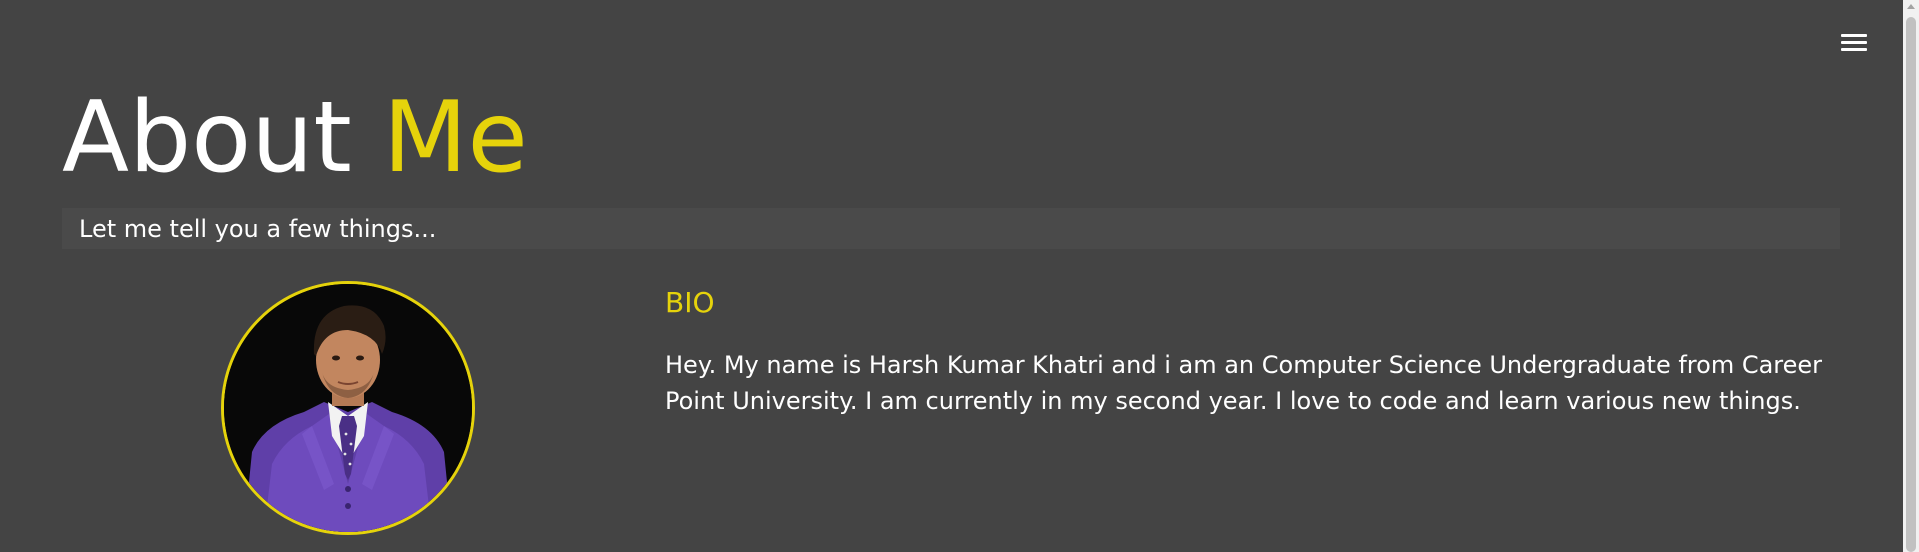  I want to click on bio-heading: BIO, so click(690, 302).